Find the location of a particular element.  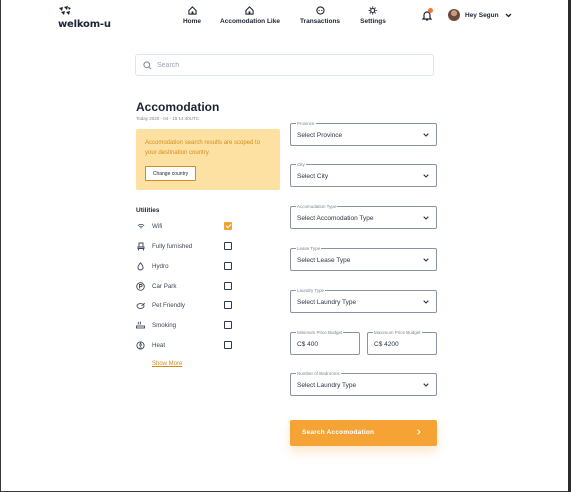

utility-row-car-park: Car Park is located at coordinates (184, 286).